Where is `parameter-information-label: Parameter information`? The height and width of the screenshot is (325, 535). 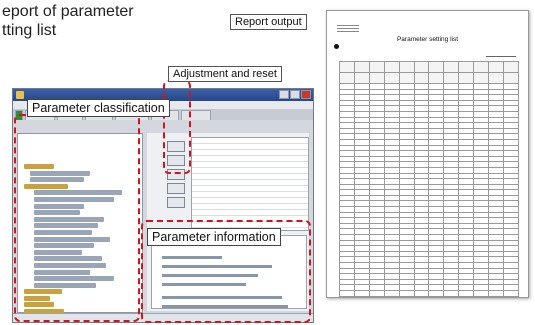 parameter-information-label: Parameter information is located at coordinates (214, 237).